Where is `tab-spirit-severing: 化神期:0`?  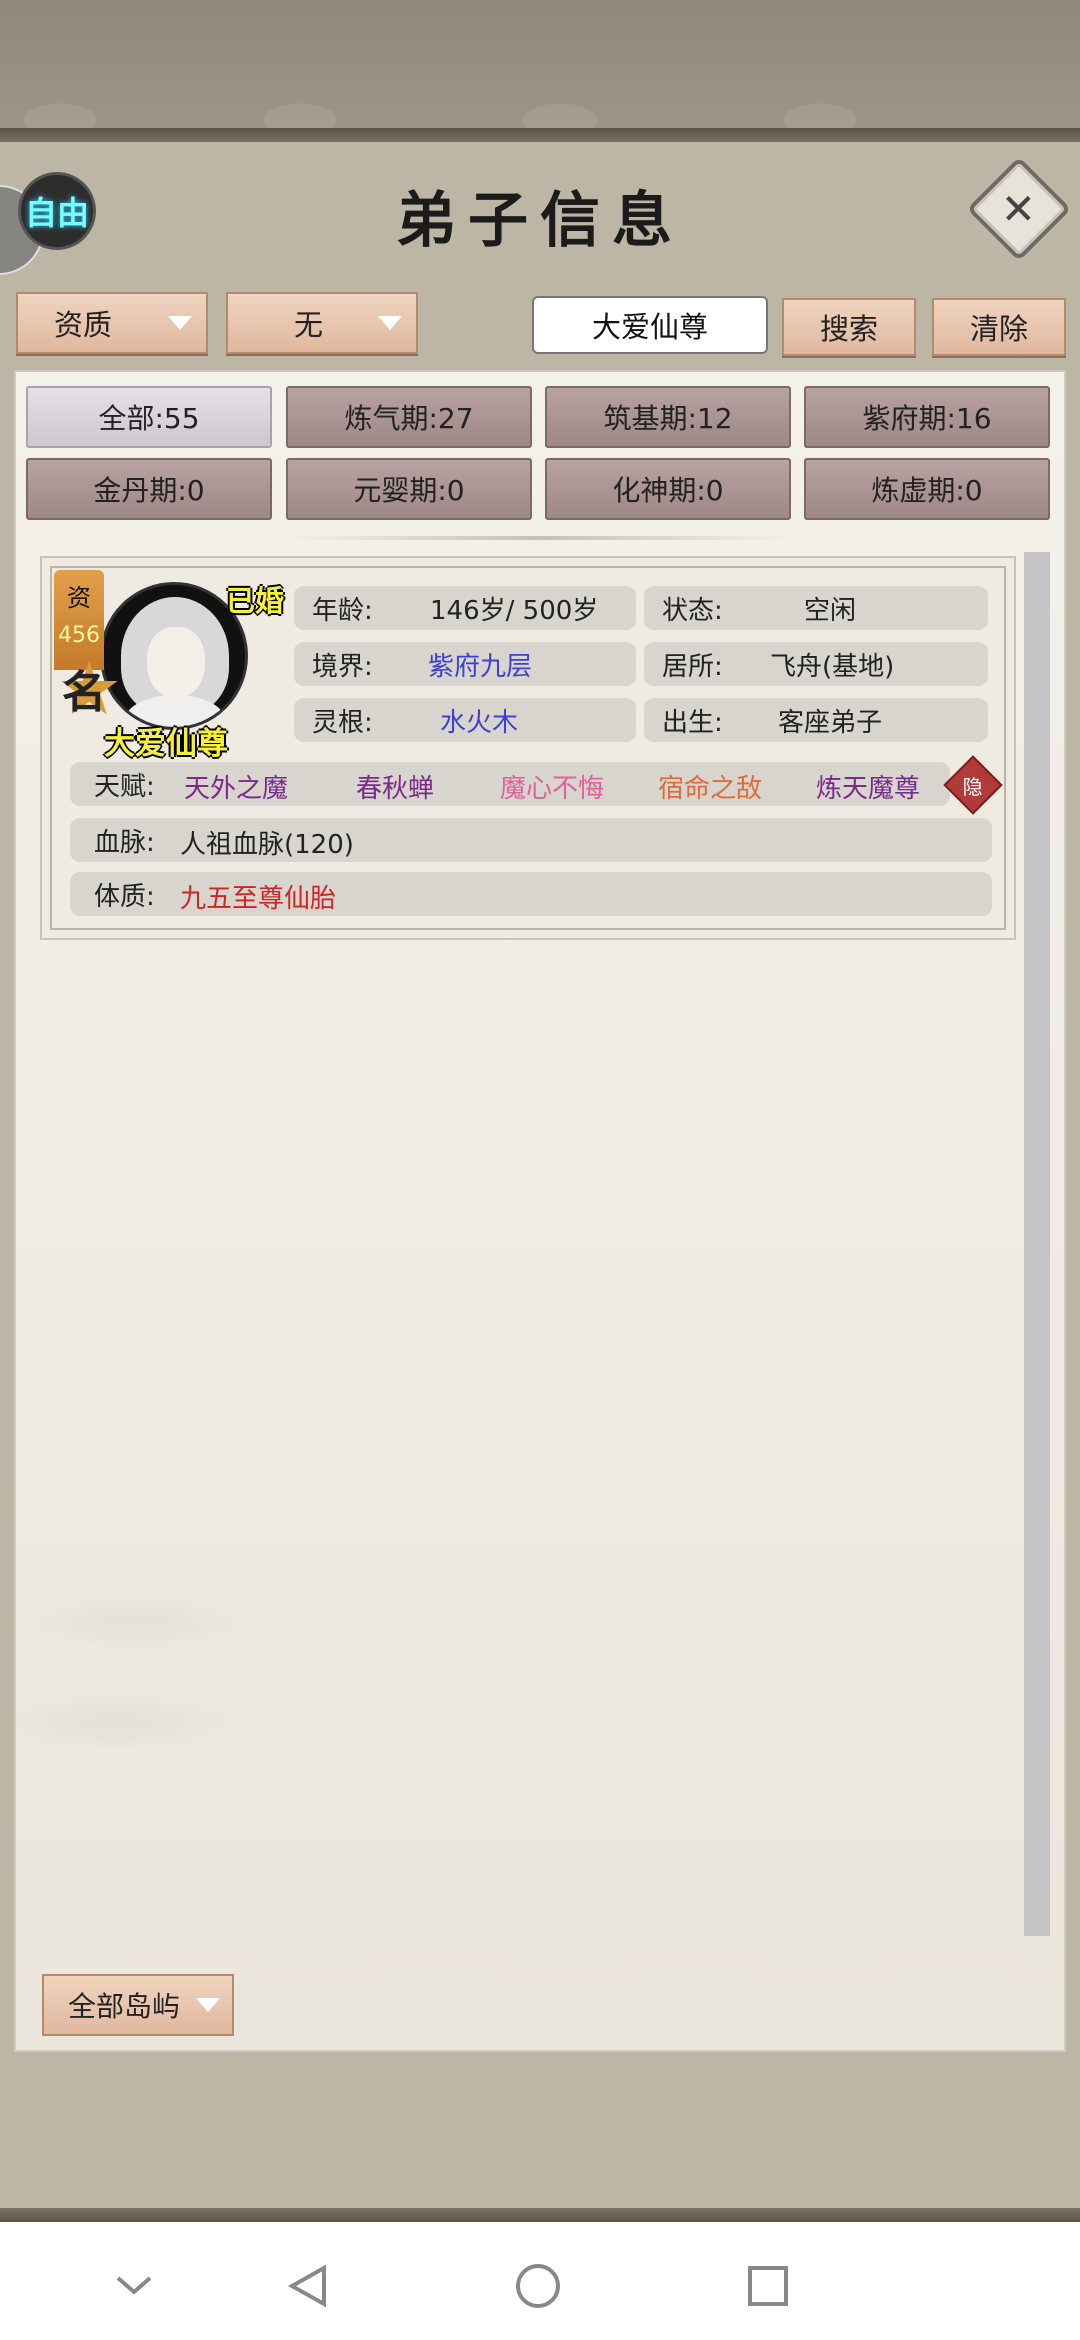 tab-spirit-severing: 化神期:0 is located at coordinates (668, 489).